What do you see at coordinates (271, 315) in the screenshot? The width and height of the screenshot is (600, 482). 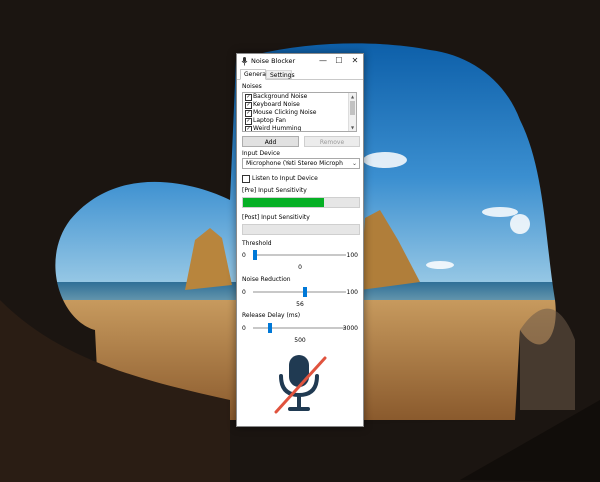 I see `release-delay-label: Release Delay (ms)` at bounding box center [271, 315].